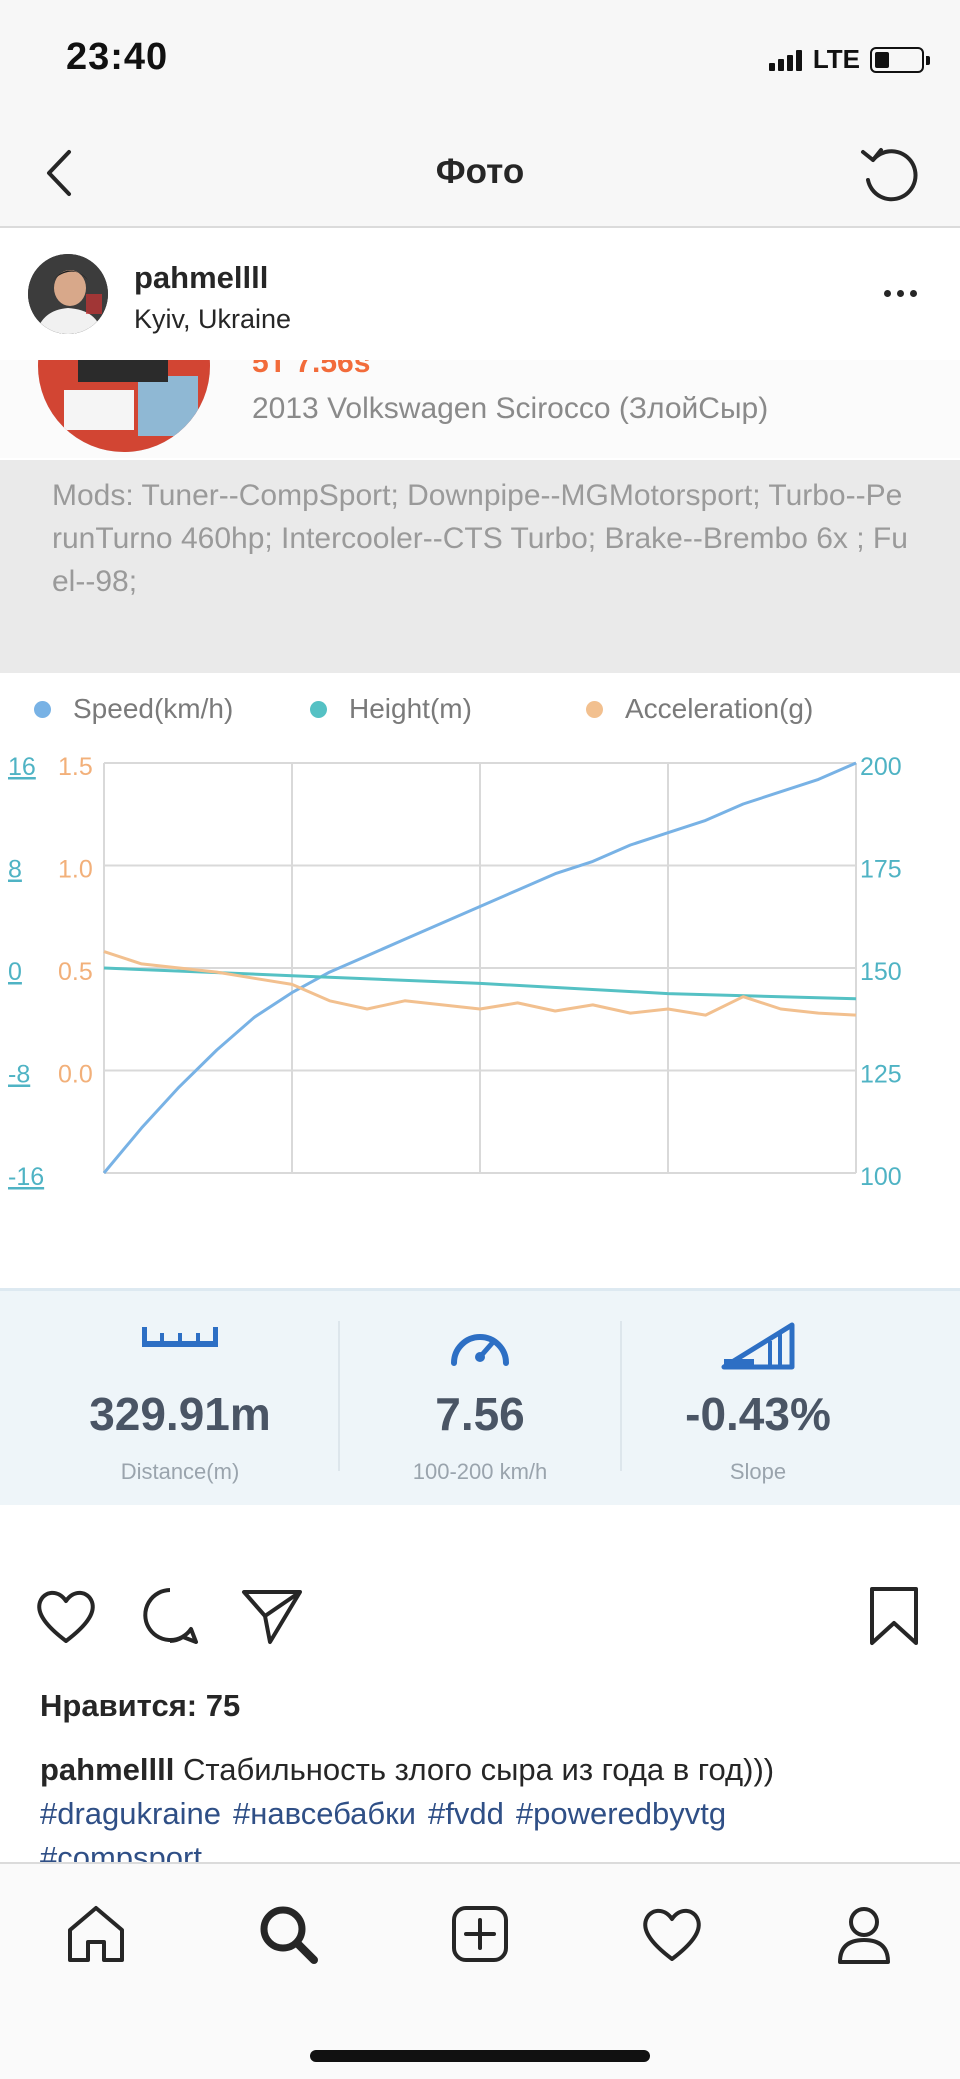  What do you see at coordinates (758, 1414) in the screenshot?
I see `stat-slope-value: -0.43%` at bounding box center [758, 1414].